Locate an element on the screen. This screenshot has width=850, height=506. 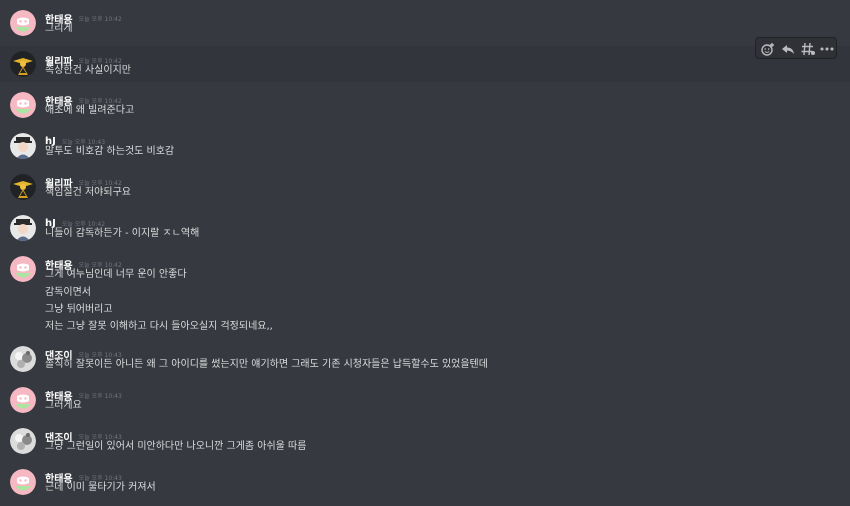
message-group: hJ 오늘 오후 10:42 니들이 감독하든가 - 이지랄 ㅈㄴ역해 is located at coordinates (425, 228).